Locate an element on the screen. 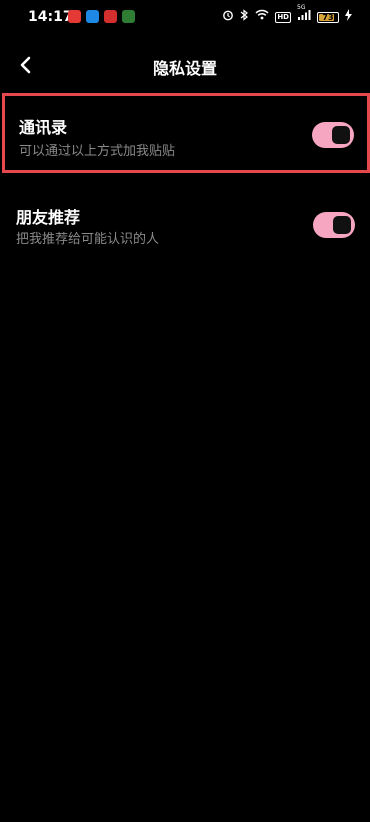 The height and width of the screenshot is (822, 370). wifi-icon is located at coordinates (262, 17).